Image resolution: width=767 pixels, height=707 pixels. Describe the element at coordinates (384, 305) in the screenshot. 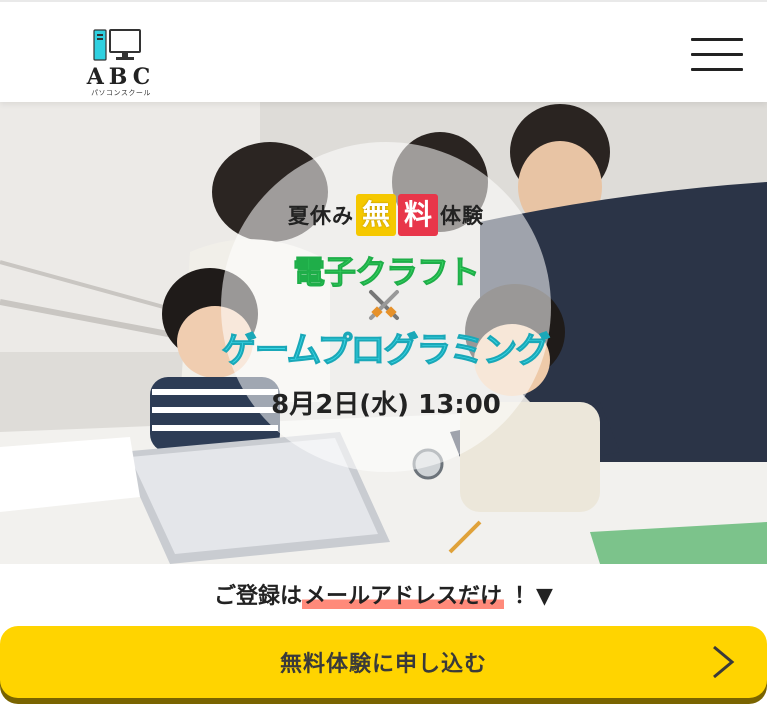

I see `crossed-swords-icon` at that location.